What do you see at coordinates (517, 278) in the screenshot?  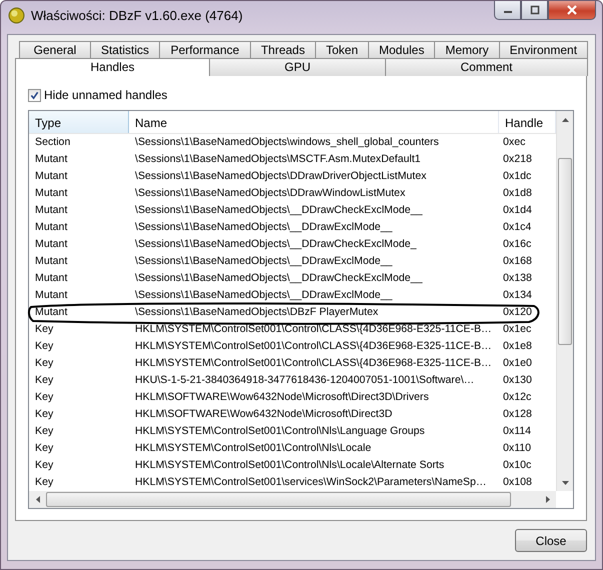 I see `table-cell-text: 0x138` at bounding box center [517, 278].